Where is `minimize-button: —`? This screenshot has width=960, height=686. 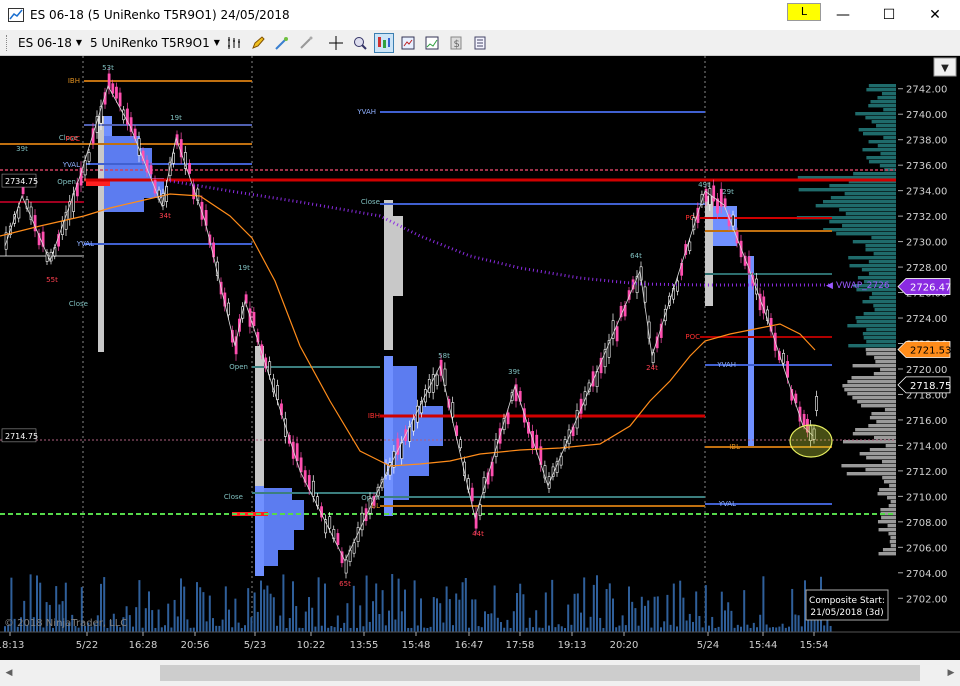 minimize-button: — is located at coordinates (843, 15).